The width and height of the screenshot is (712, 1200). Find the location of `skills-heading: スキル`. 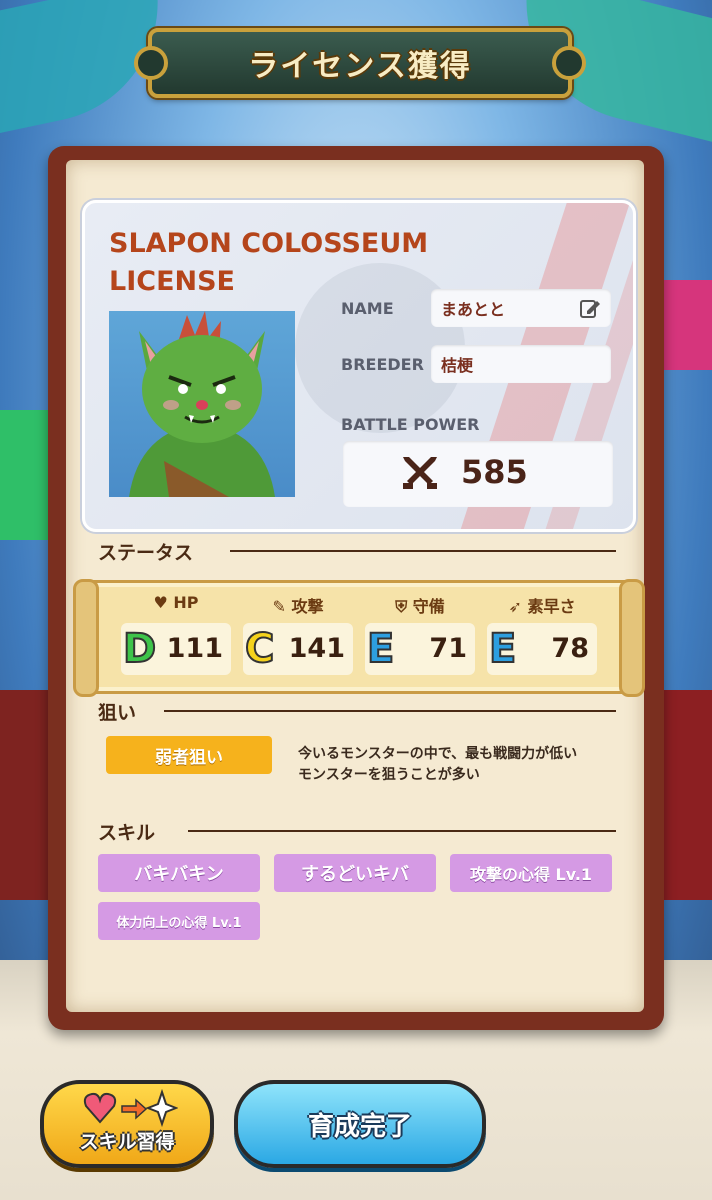

skills-heading: スキル is located at coordinates (127, 833).